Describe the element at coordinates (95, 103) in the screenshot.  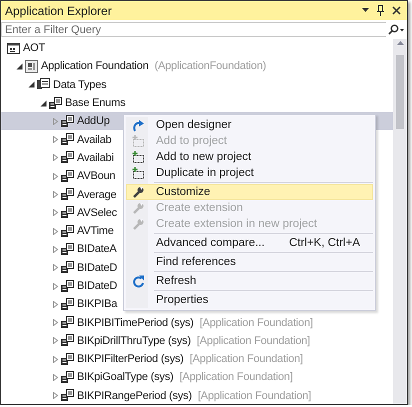
I see `item-label: Base Enums` at that location.